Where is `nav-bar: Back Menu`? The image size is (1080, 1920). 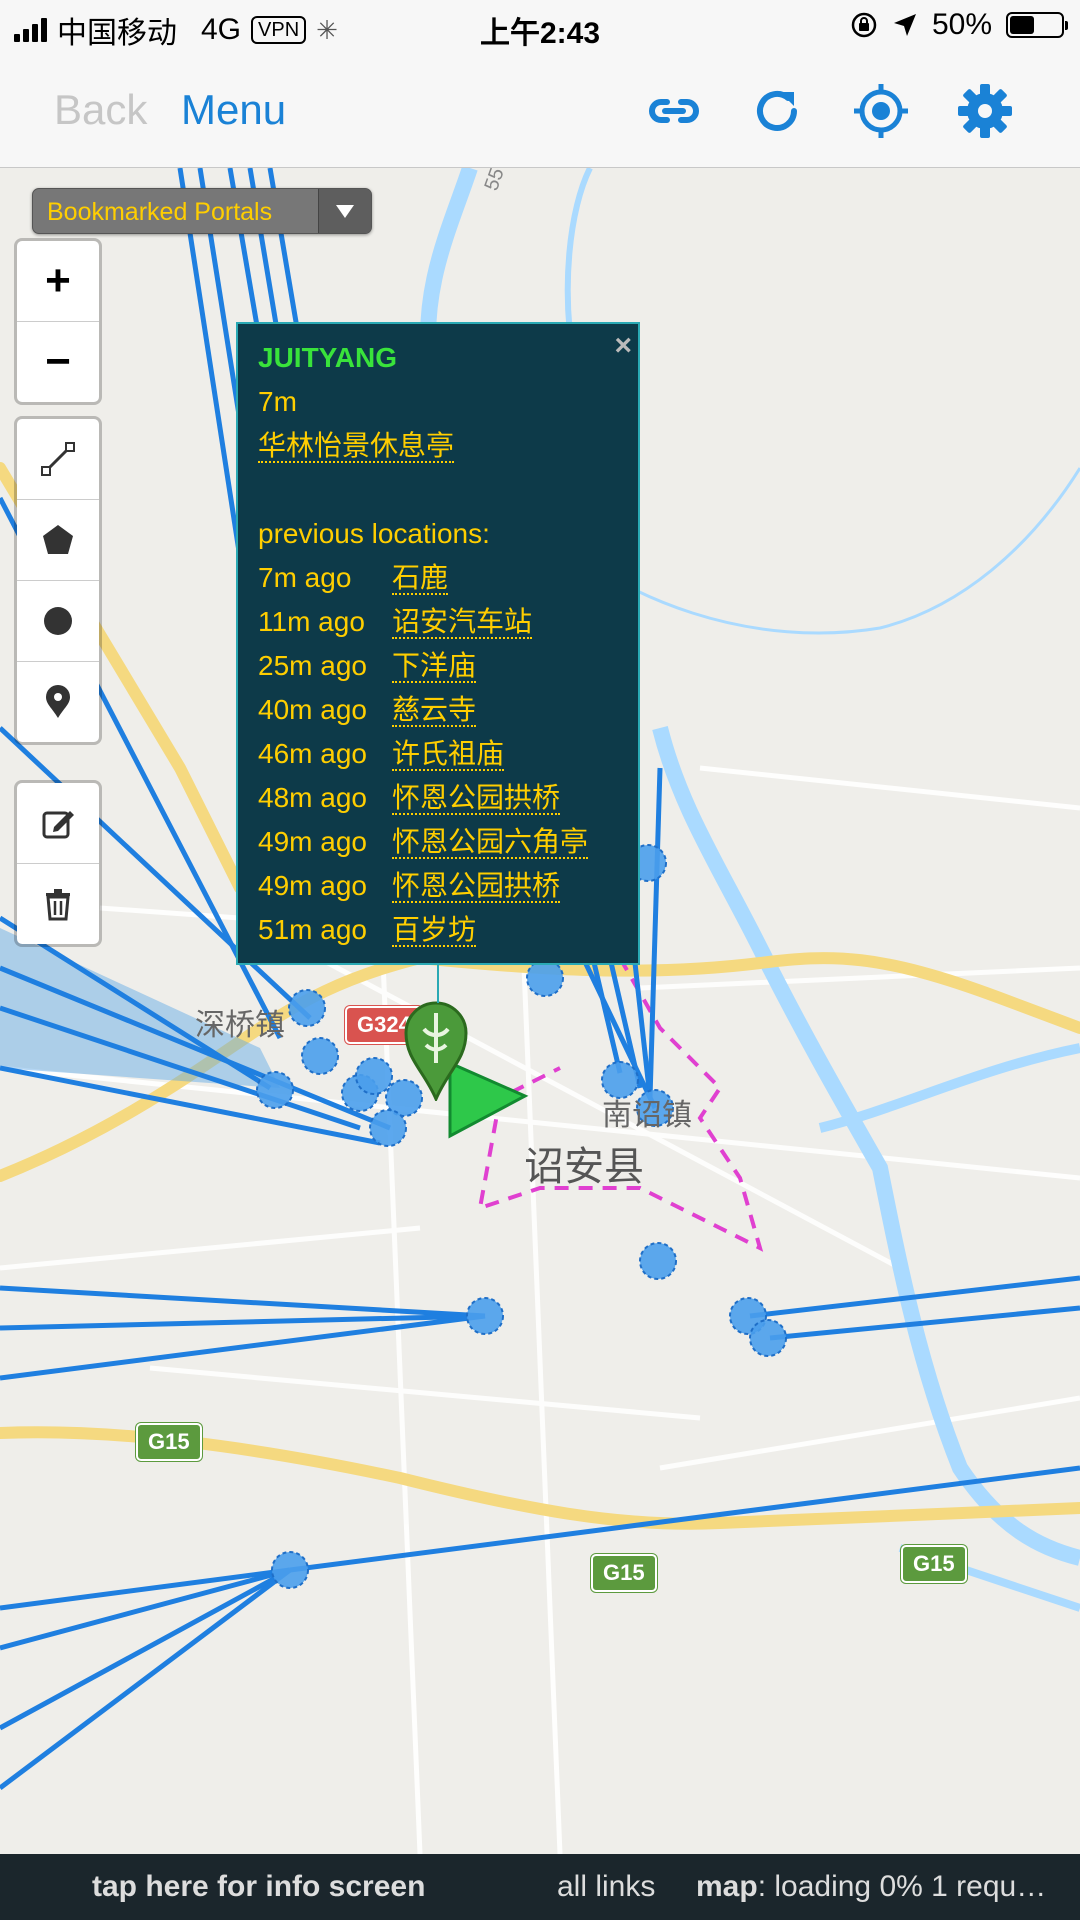 nav-bar: Back Menu is located at coordinates (540, 111).